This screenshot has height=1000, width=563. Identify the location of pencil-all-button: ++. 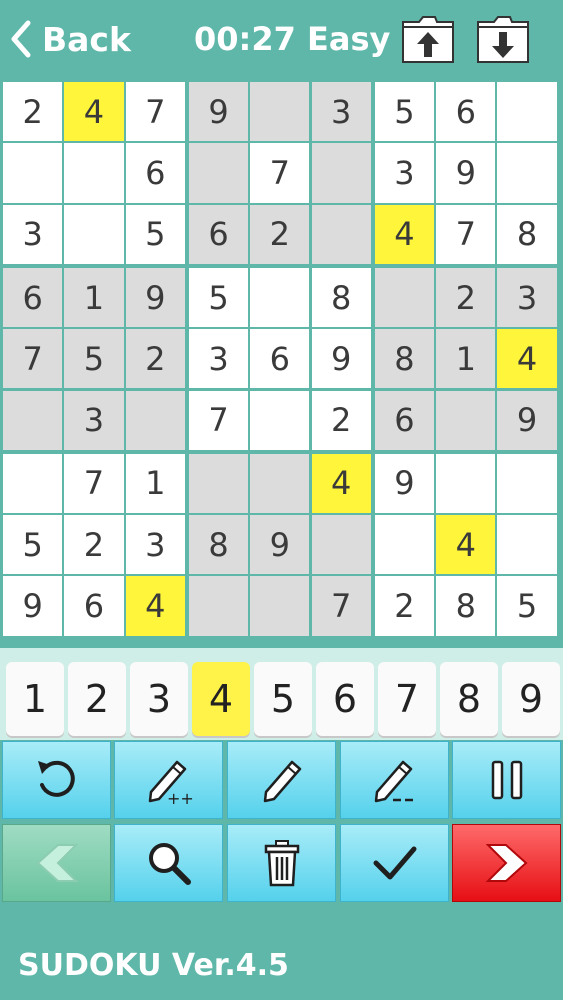
(168, 780).